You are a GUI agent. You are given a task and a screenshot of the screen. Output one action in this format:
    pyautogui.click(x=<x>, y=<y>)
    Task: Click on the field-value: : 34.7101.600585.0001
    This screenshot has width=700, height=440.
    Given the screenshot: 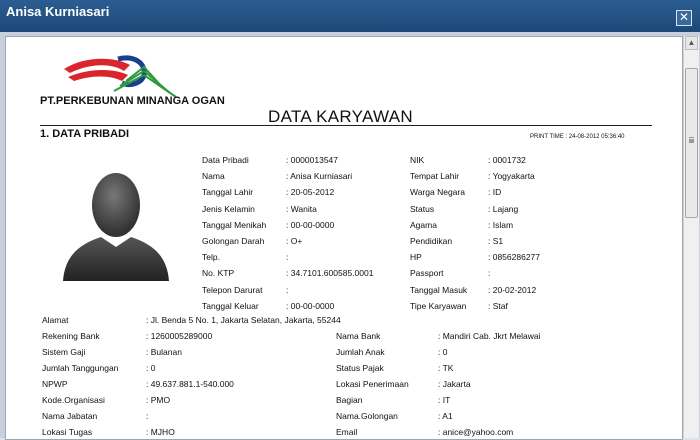 What is the action you would take?
    pyautogui.click(x=330, y=273)
    